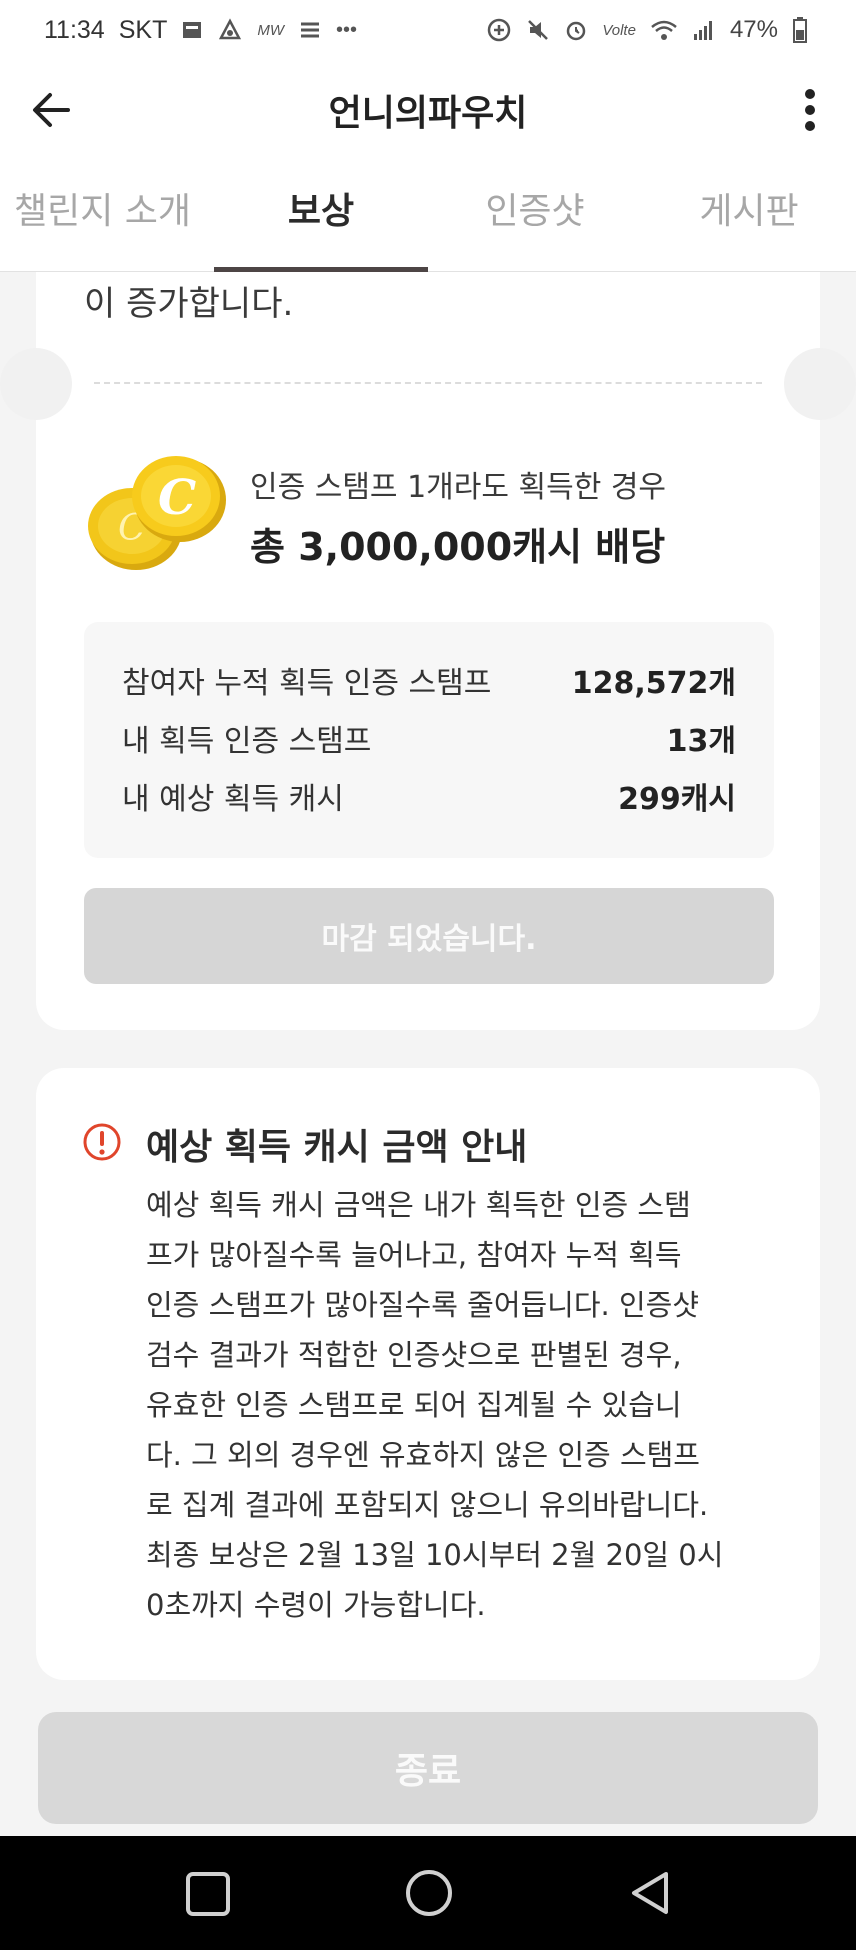  What do you see at coordinates (157, 513) in the screenshot?
I see `coin-icon: C C` at bounding box center [157, 513].